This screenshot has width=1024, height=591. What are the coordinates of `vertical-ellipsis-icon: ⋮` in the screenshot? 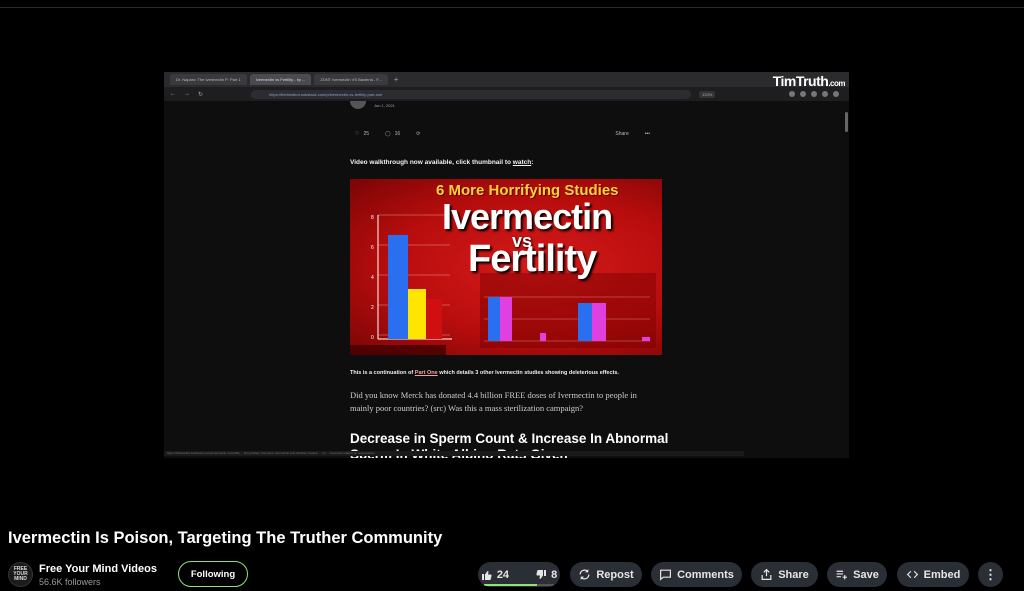 It's located at (990, 574).